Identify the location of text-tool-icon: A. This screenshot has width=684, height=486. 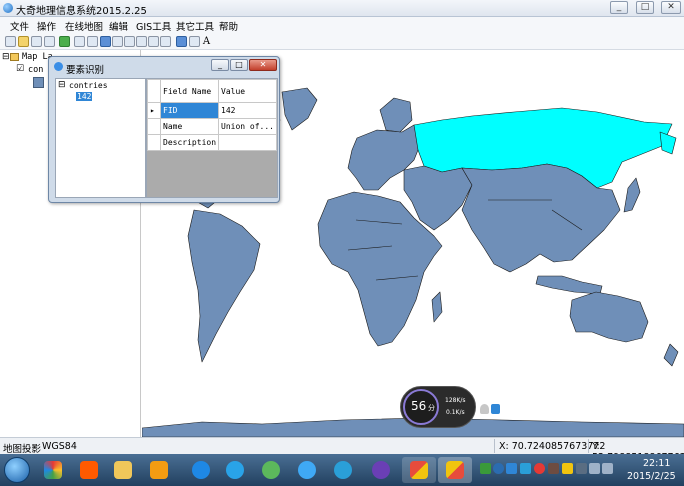
(206, 41).